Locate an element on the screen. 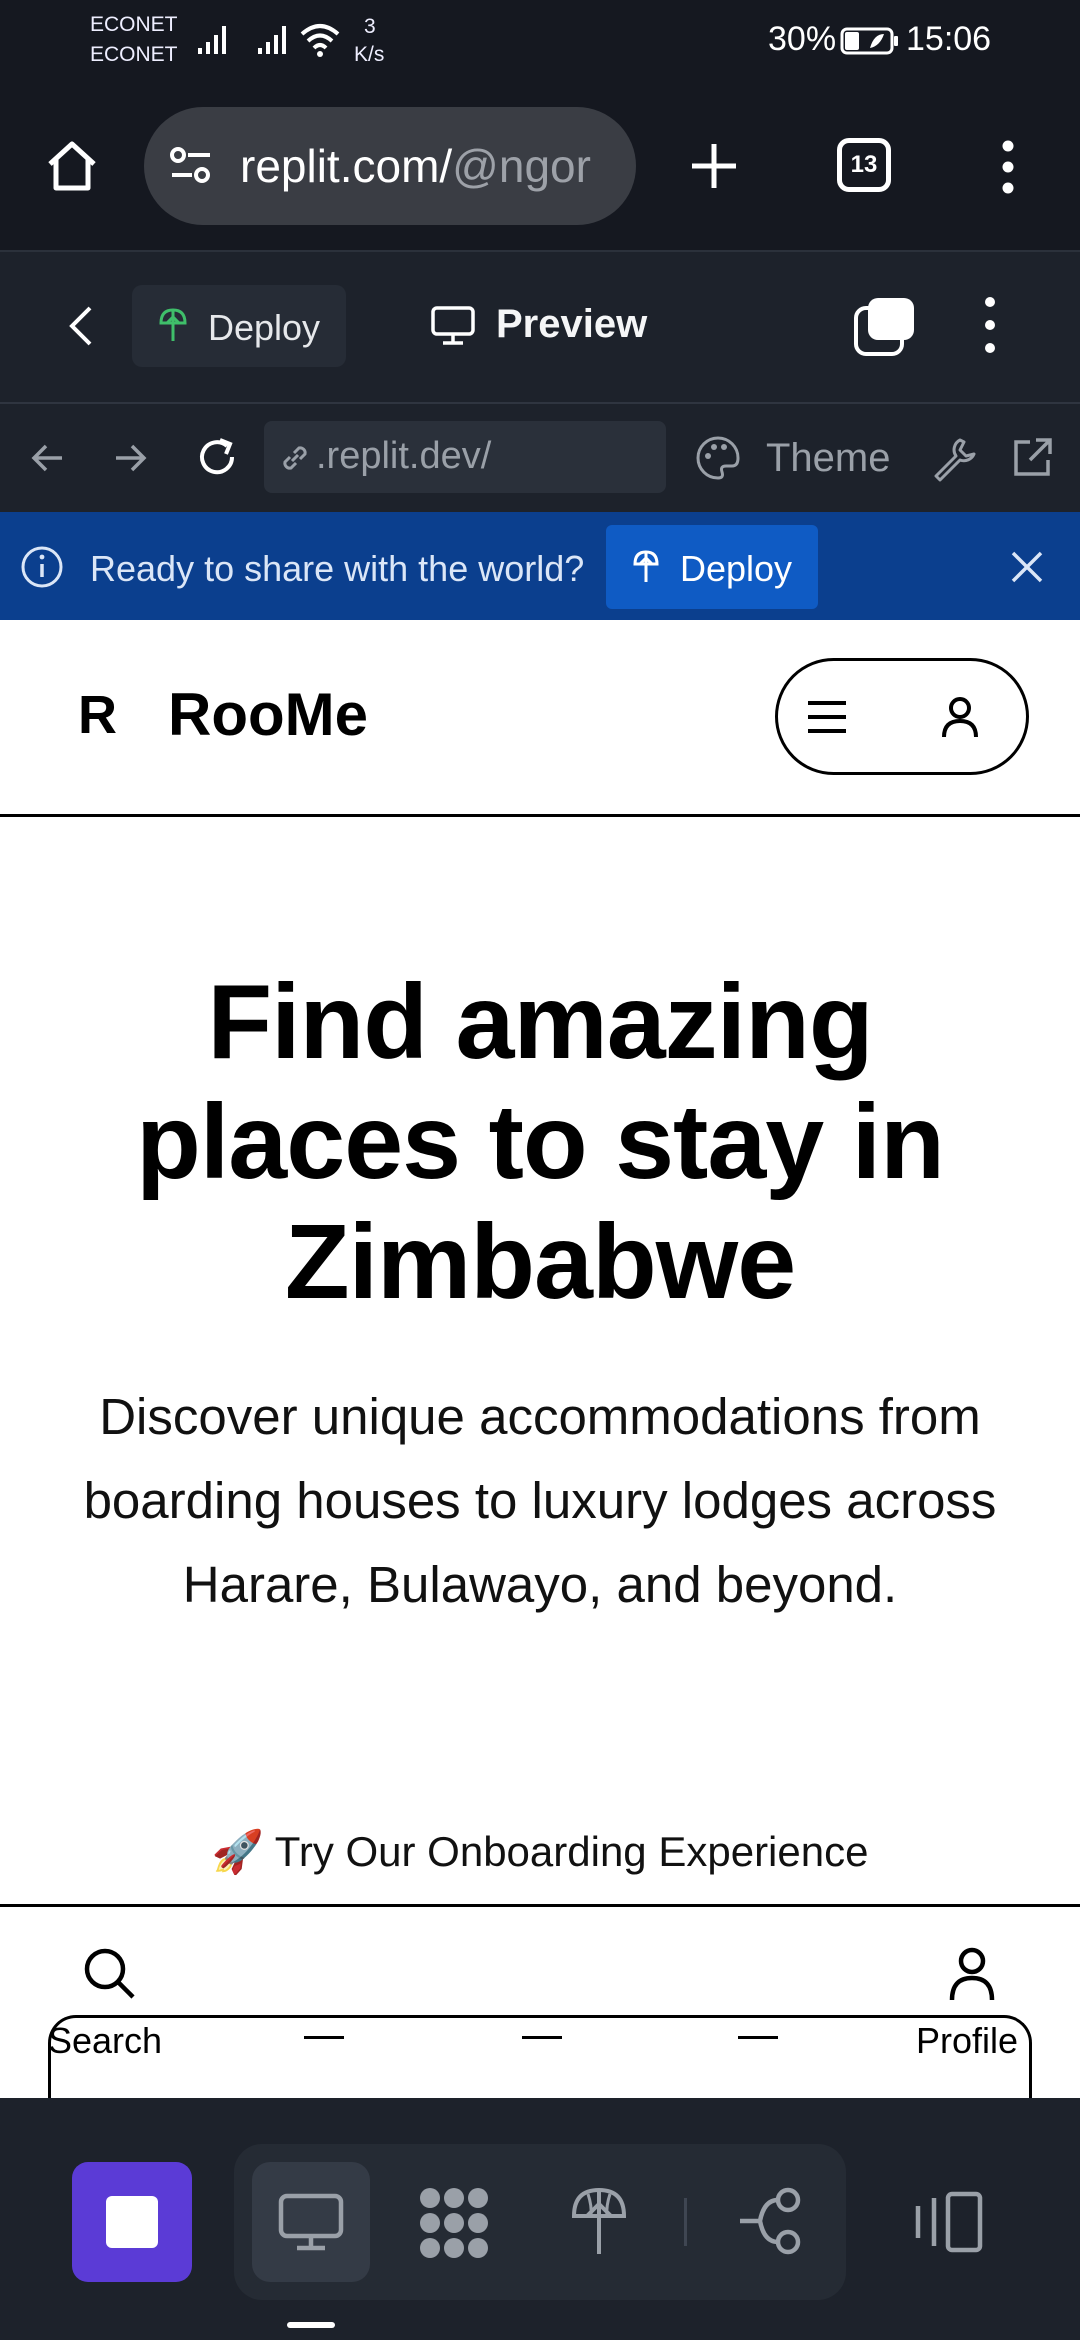 This screenshot has height=2340, width=1080. deploy-button: Deploy is located at coordinates (239, 326).